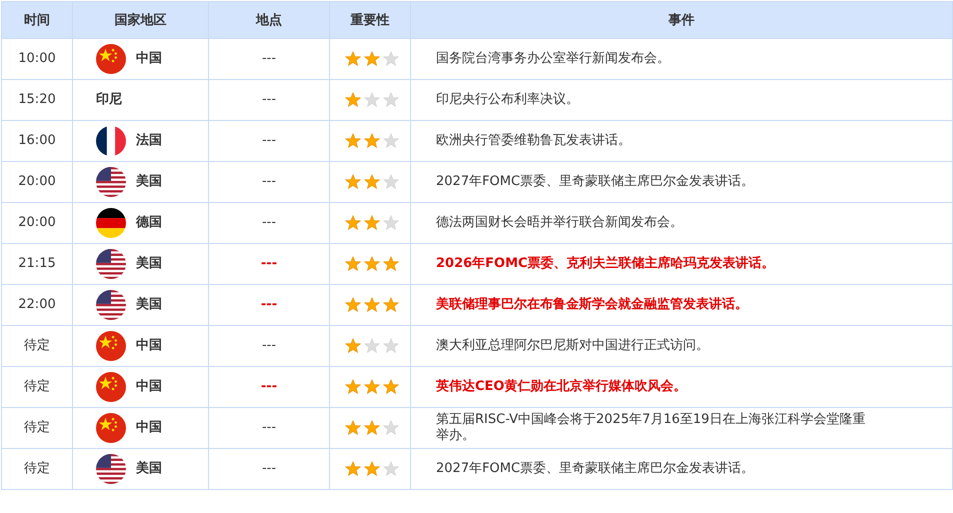 This screenshot has height=513, width=953. What do you see at coordinates (370, 20) in the screenshot?
I see `column-header: 重要性` at bounding box center [370, 20].